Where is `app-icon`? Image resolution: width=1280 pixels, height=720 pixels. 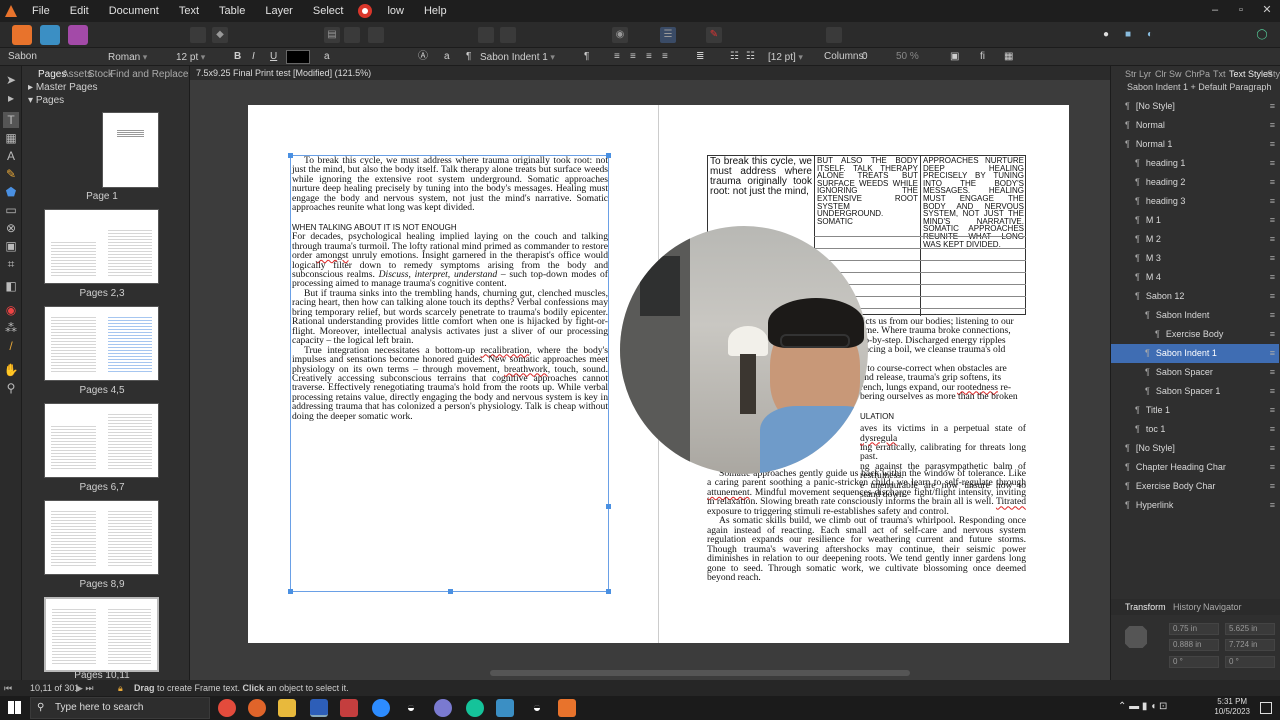 app-icon is located at coordinates (349, 708).